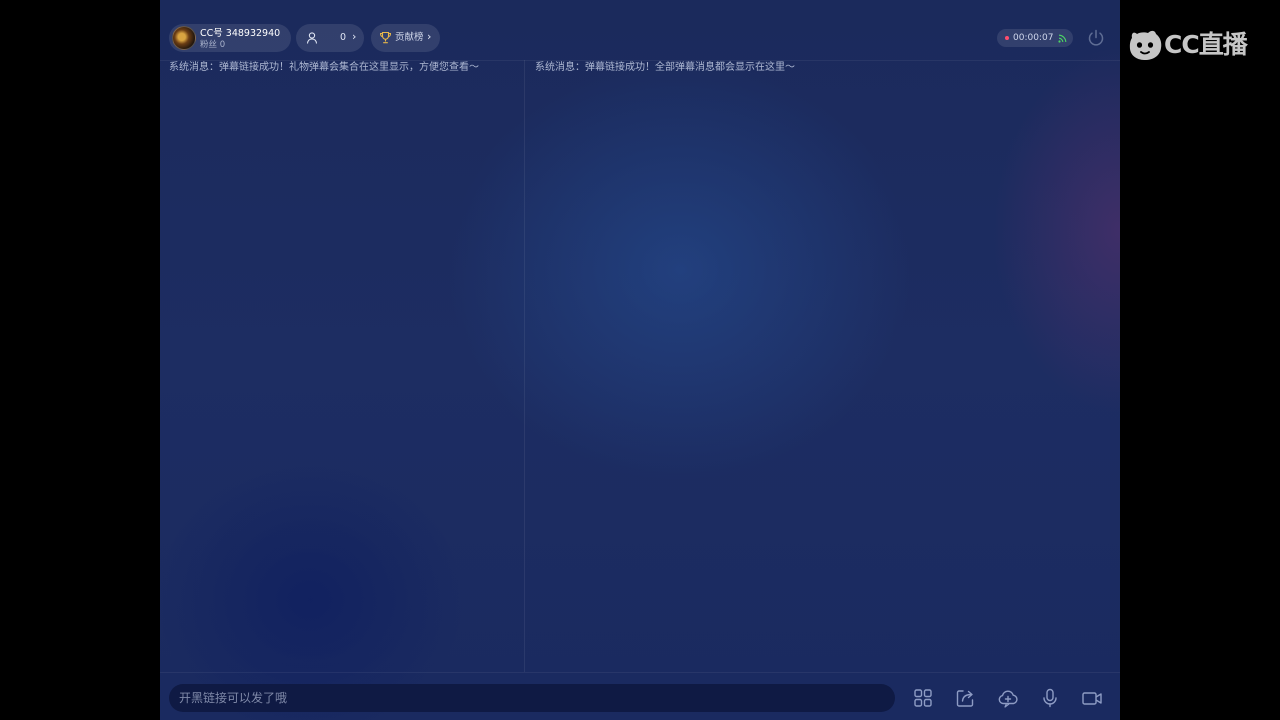 Image resolution: width=1280 pixels, height=720 pixels. What do you see at coordinates (1206, 44) in the screenshot?
I see `cc-live-logo-text: CC直播` at bounding box center [1206, 44].